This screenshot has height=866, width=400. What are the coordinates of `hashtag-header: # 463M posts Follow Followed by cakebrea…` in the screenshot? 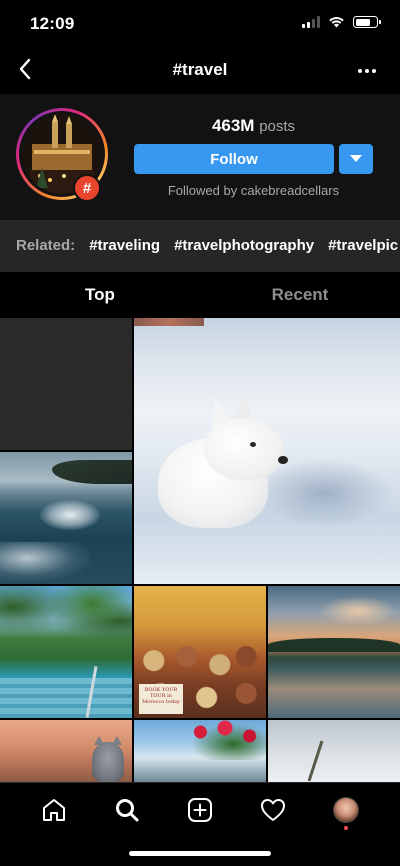 It's located at (200, 157).